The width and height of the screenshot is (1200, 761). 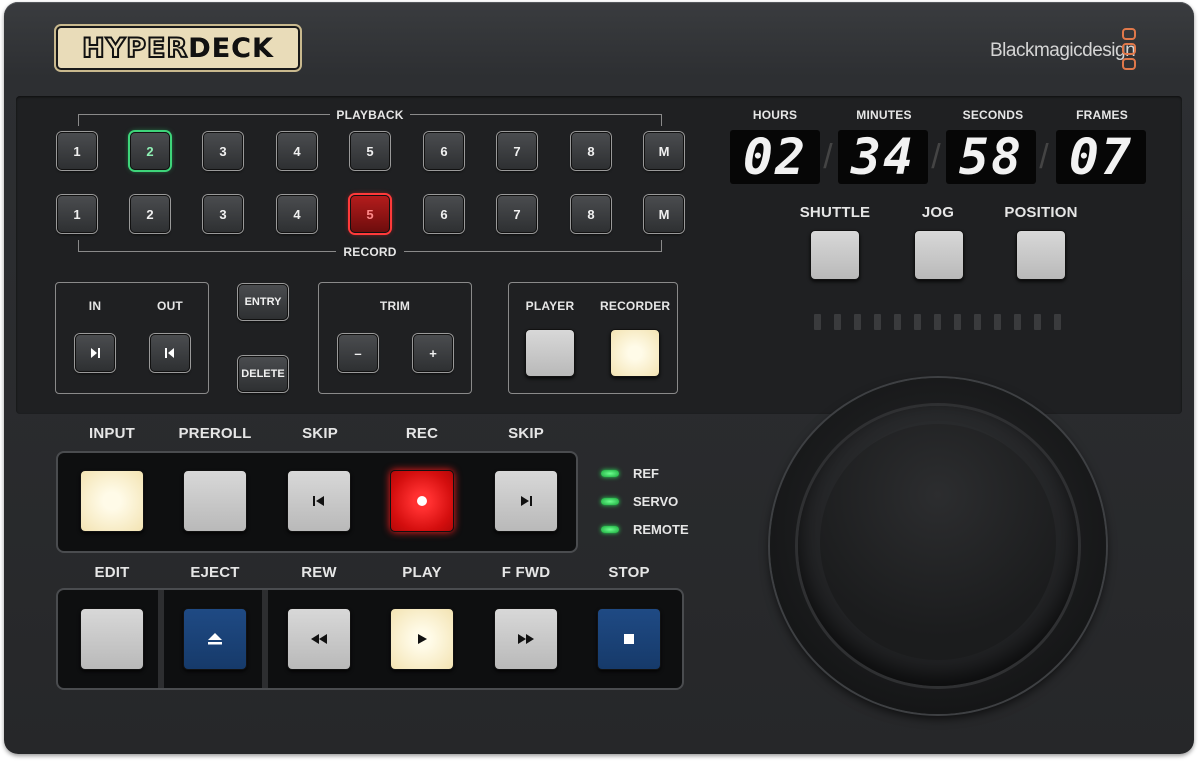 What do you see at coordinates (444, 151) in the screenshot?
I see `playback-key-6: 6` at bounding box center [444, 151].